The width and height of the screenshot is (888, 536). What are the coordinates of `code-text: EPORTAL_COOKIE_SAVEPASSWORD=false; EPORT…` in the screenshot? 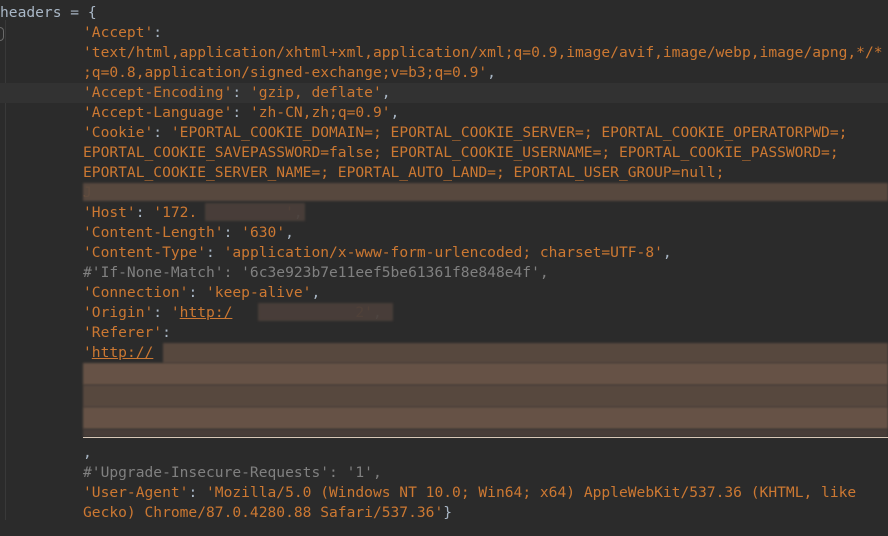 It's located at (461, 153).